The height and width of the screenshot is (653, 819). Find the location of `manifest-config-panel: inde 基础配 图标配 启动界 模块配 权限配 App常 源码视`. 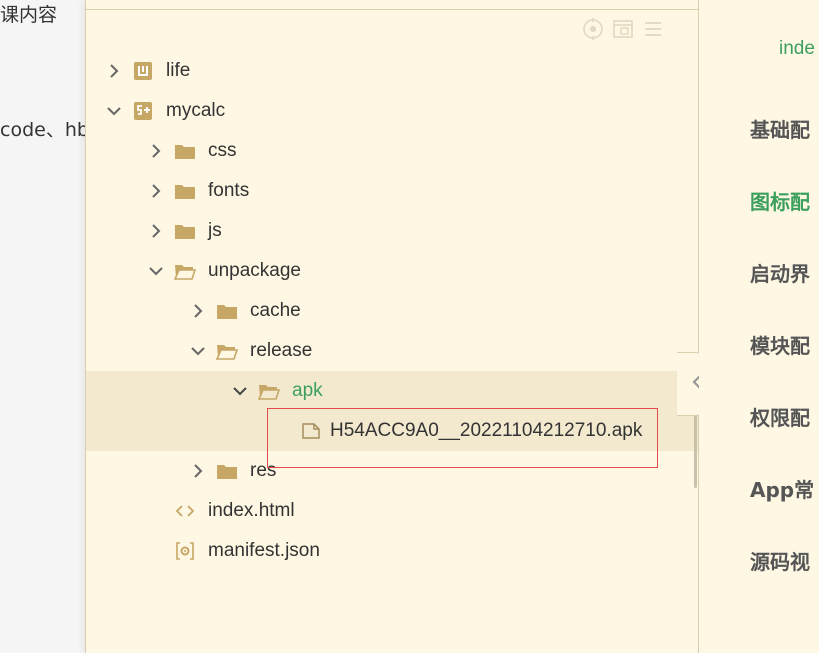

manifest-config-panel: inde 基础配 图标配 启动界 模块配 权限配 App常 源码视 is located at coordinates (759, 326).